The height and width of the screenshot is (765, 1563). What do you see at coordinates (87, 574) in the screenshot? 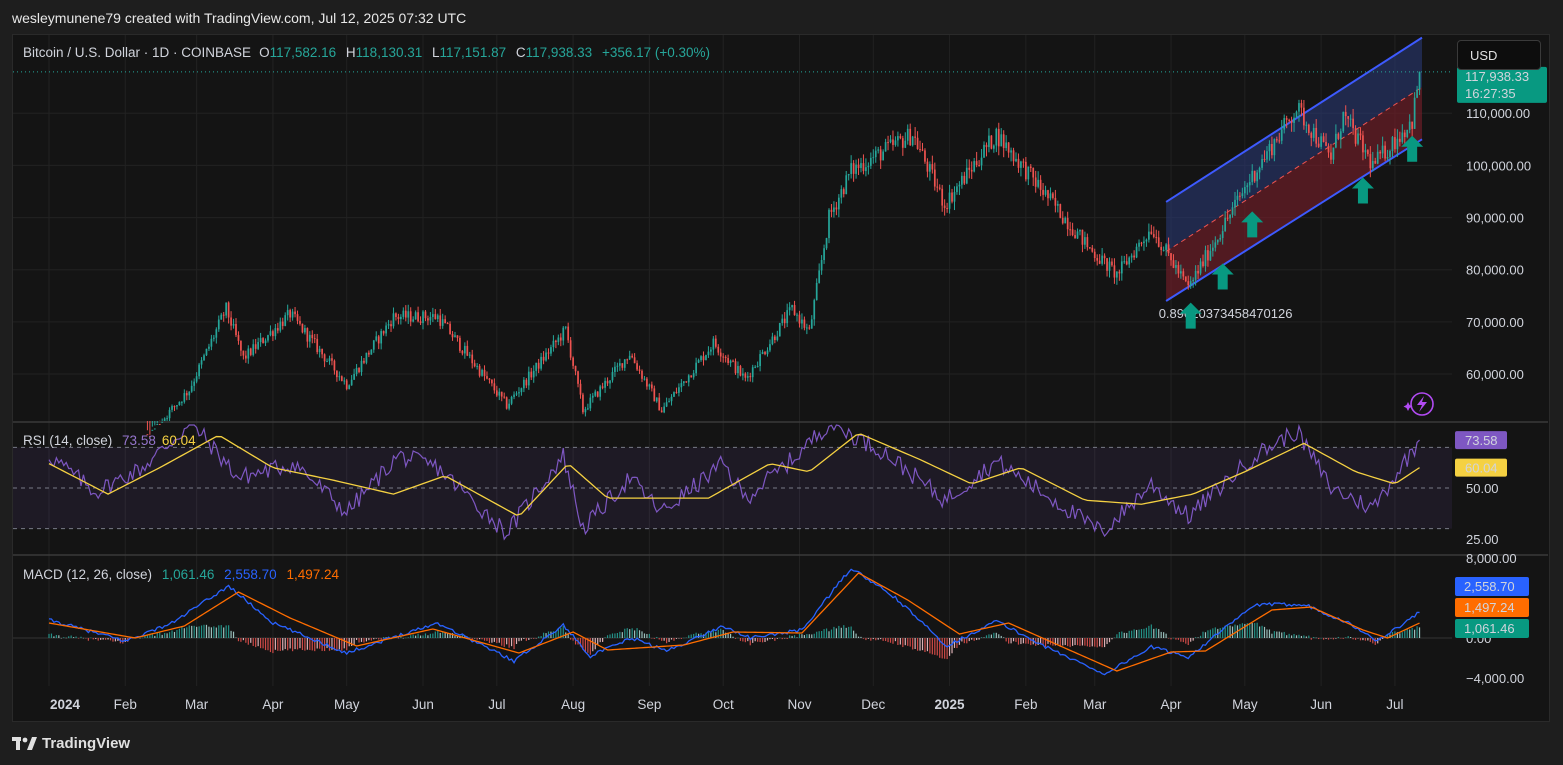
I see `macd-label: MACD (12, 26, close)` at bounding box center [87, 574].